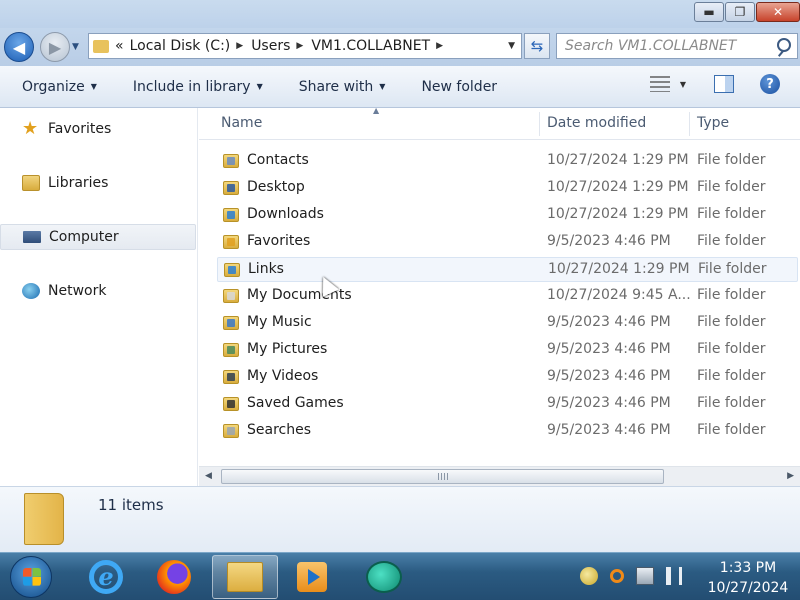 This screenshot has width=800, height=600. I want to click on tray-search-icon, so click(617, 576).